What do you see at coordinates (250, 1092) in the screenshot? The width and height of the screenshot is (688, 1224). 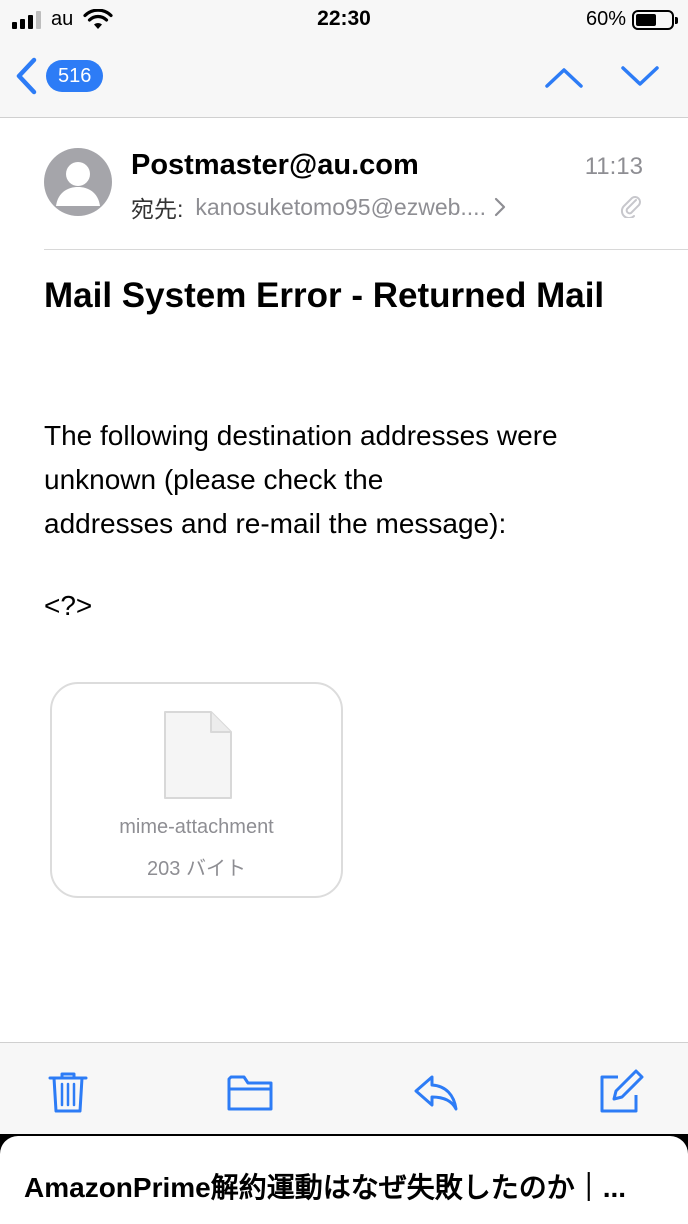 I see `folder-icon` at bounding box center [250, 1092].